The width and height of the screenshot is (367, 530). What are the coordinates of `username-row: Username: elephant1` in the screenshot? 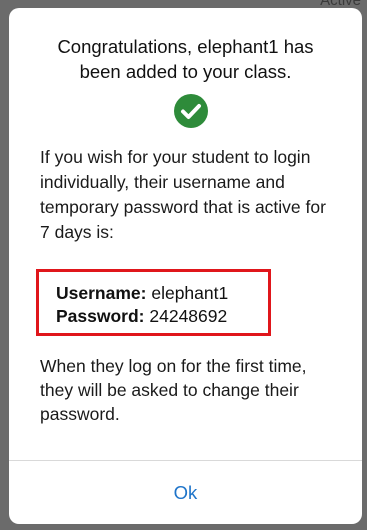 It's located at (142, 293).